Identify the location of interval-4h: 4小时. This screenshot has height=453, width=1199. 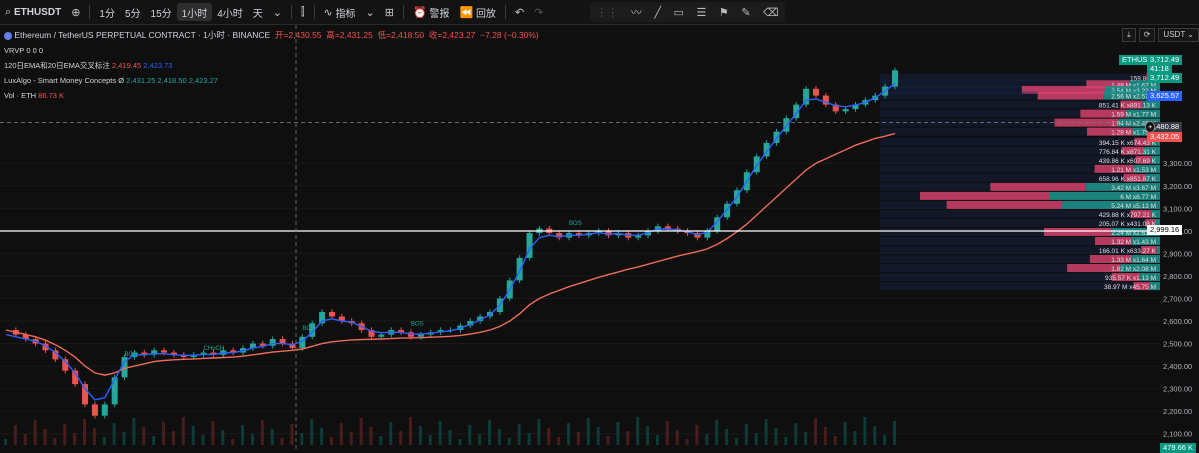
(230, 12).